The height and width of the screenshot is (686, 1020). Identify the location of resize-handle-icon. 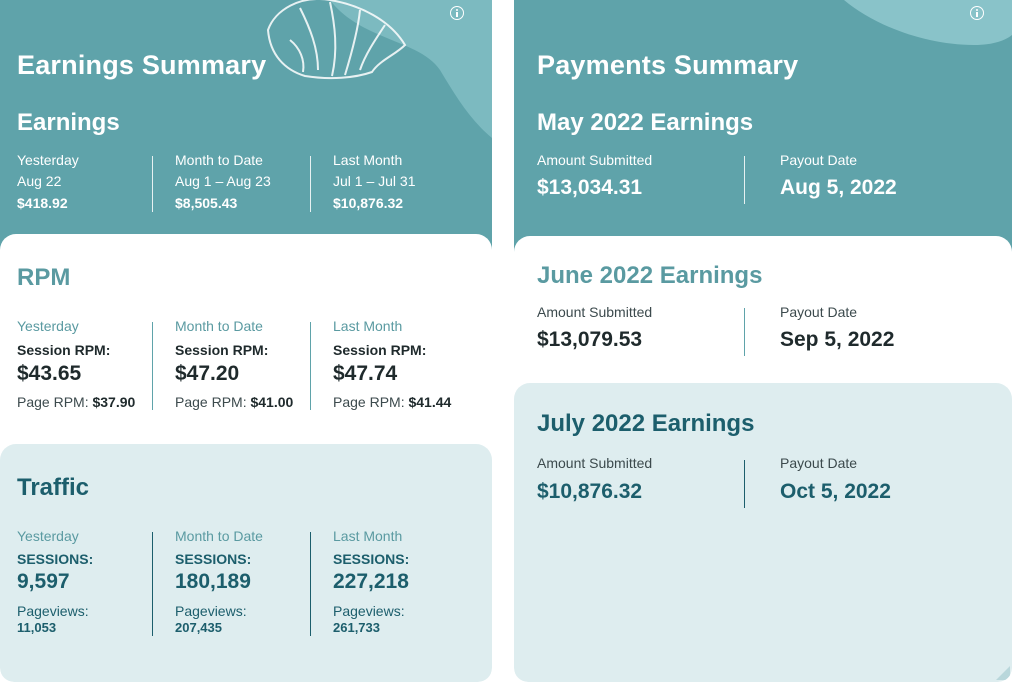
(1003, 673).